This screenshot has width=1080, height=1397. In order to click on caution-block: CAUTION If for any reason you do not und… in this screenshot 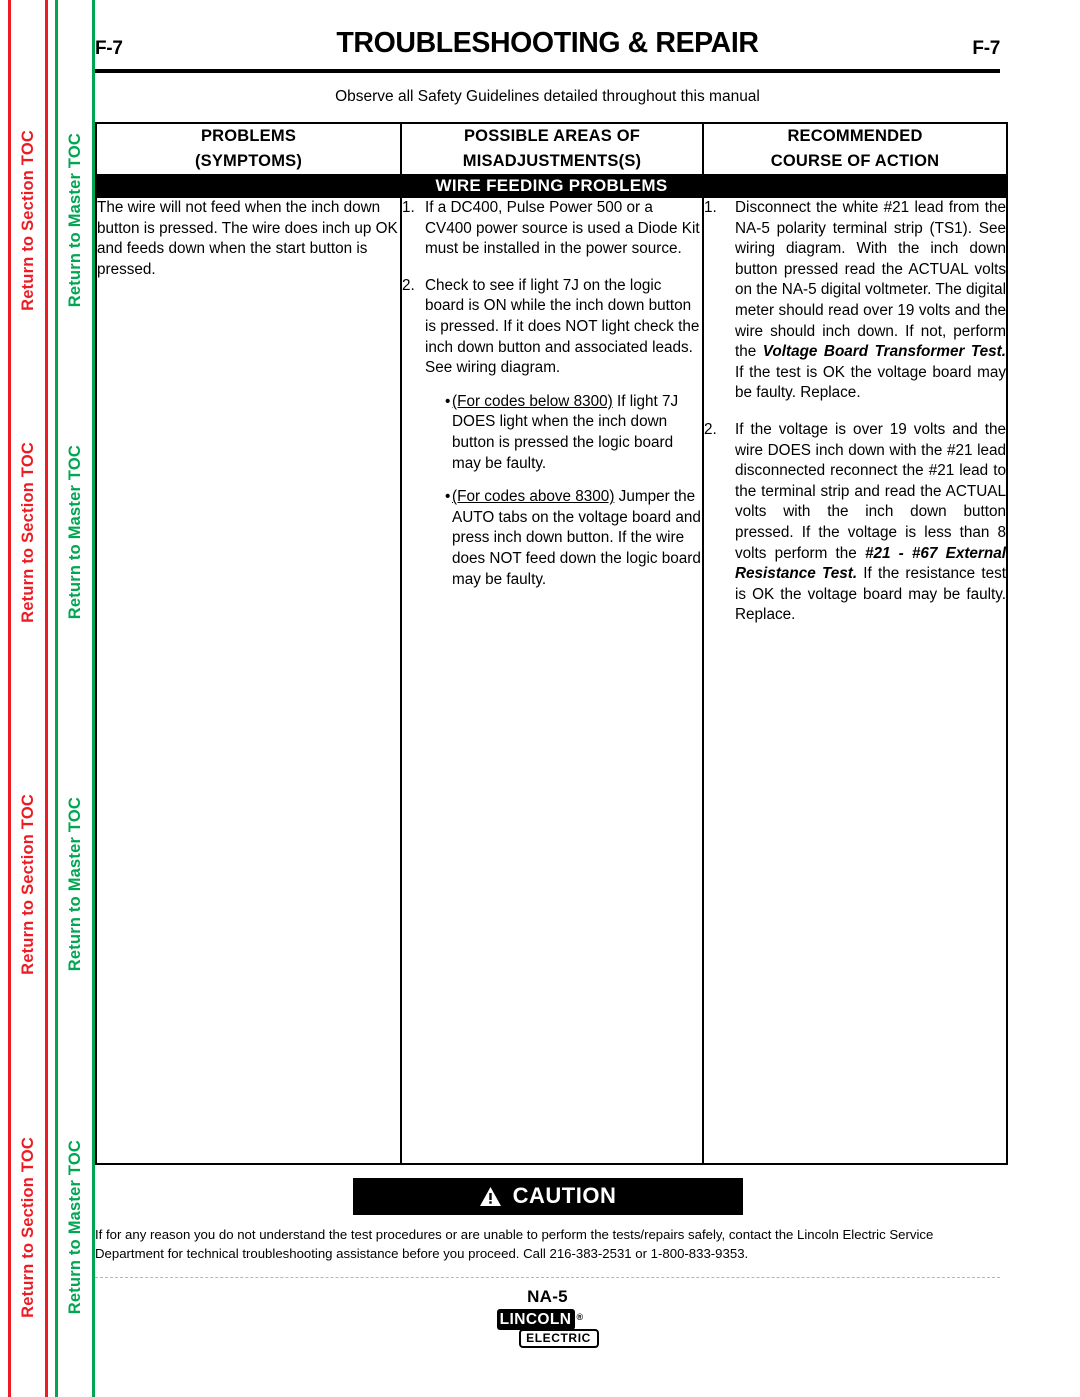, I will do `click(547, 1220)`.